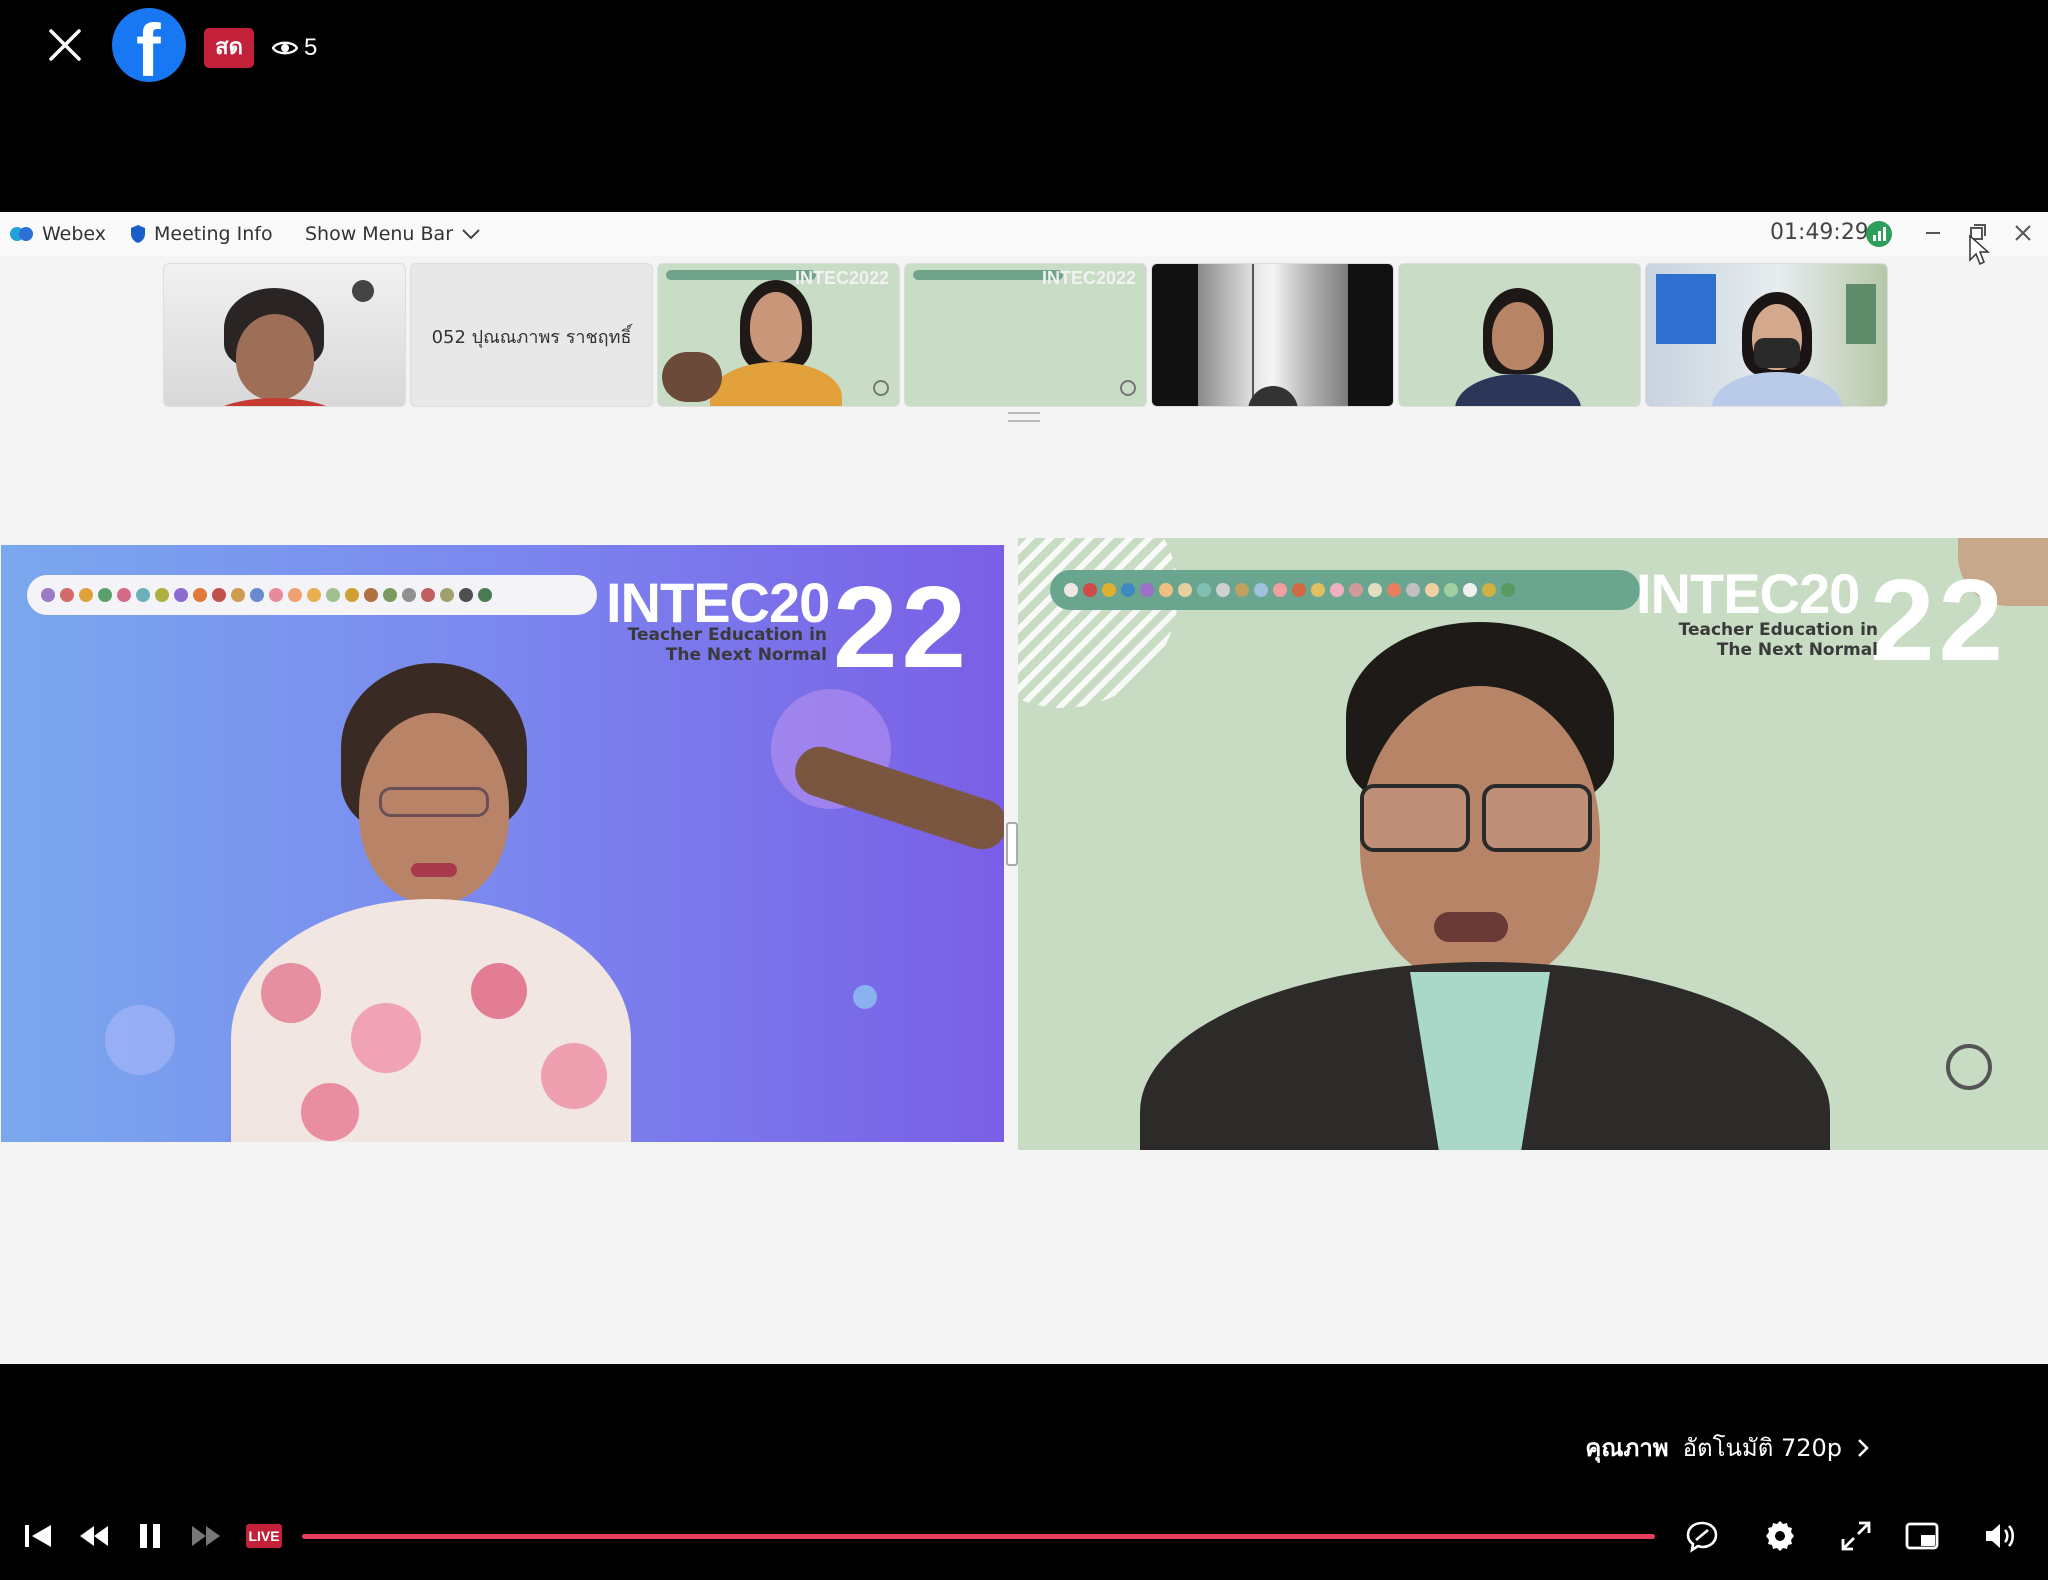 The image size is (2048, 1580). What do you see at coordinates (285, 48) in the screenshot?
I see `eye-icon` at bounding box center [285, 48].